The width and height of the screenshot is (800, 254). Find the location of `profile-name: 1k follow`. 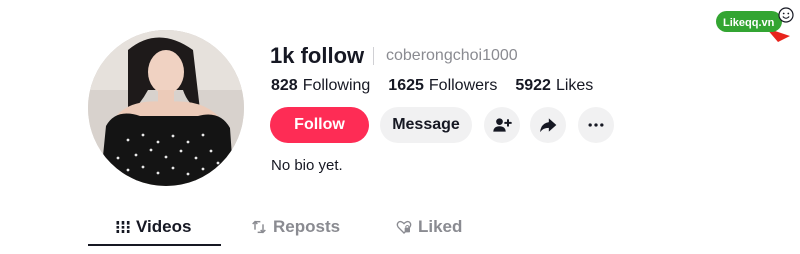

profile-name: 1k follow is located at coordinates (317, 55).